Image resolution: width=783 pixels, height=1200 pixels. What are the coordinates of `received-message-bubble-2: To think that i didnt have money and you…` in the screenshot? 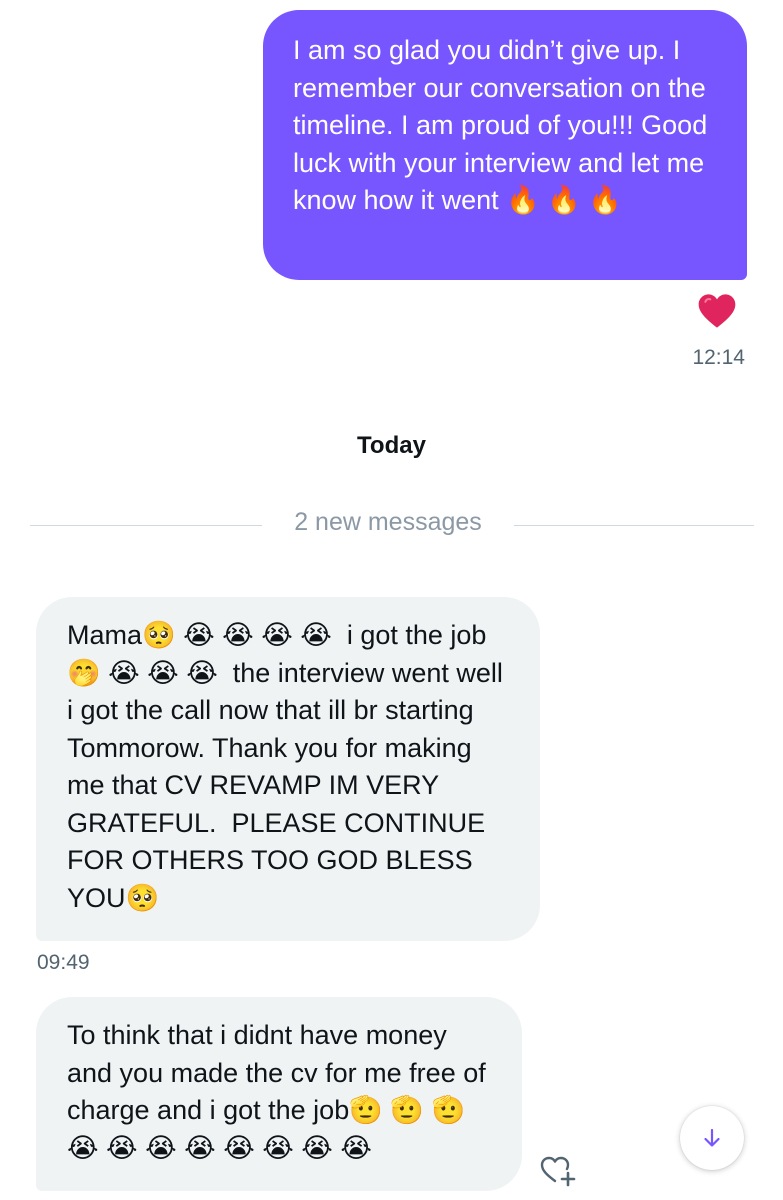 It's located at (279, 1094).